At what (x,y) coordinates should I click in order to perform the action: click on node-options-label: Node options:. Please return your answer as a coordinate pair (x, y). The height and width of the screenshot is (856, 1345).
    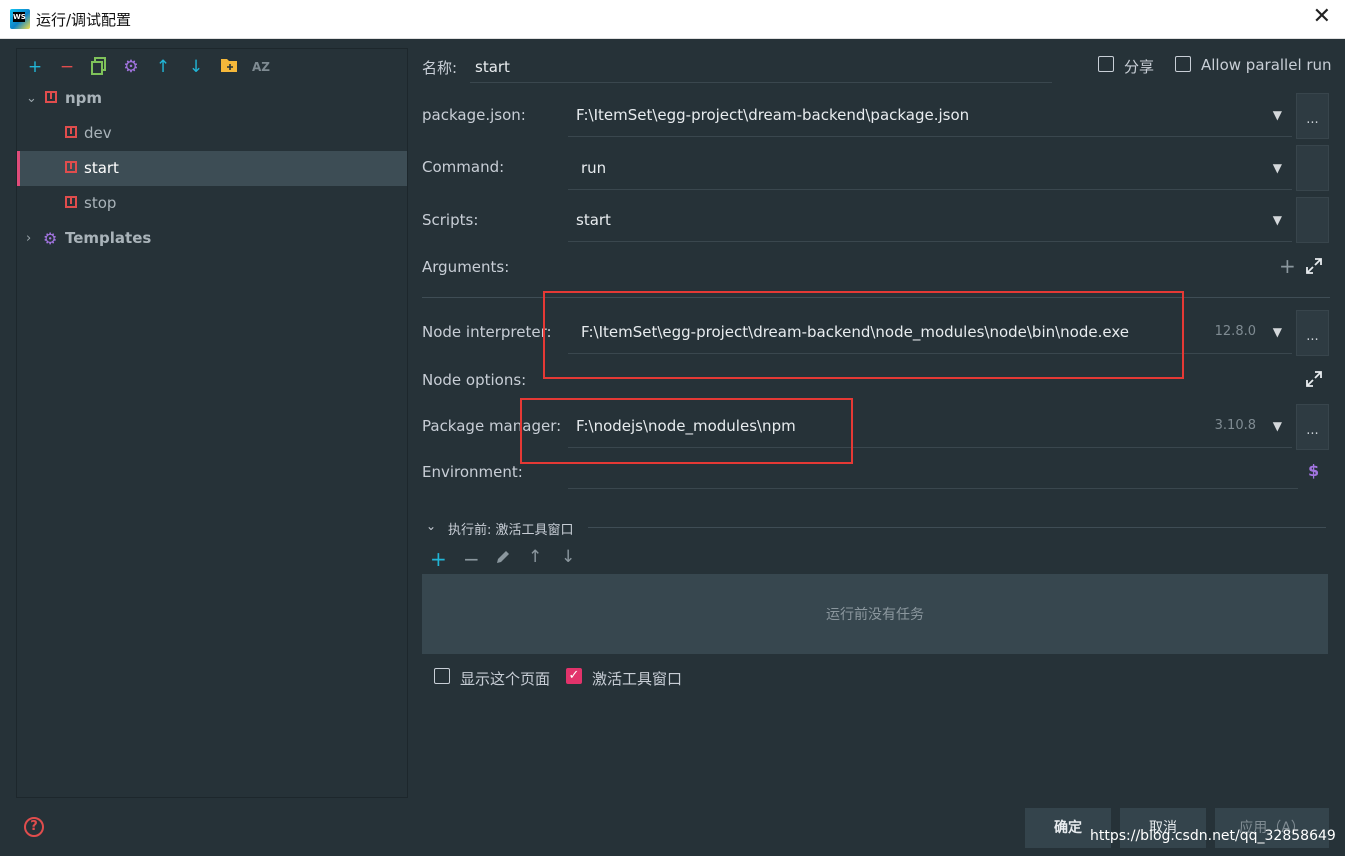
    Looking at the image, I should click on (474, 380).